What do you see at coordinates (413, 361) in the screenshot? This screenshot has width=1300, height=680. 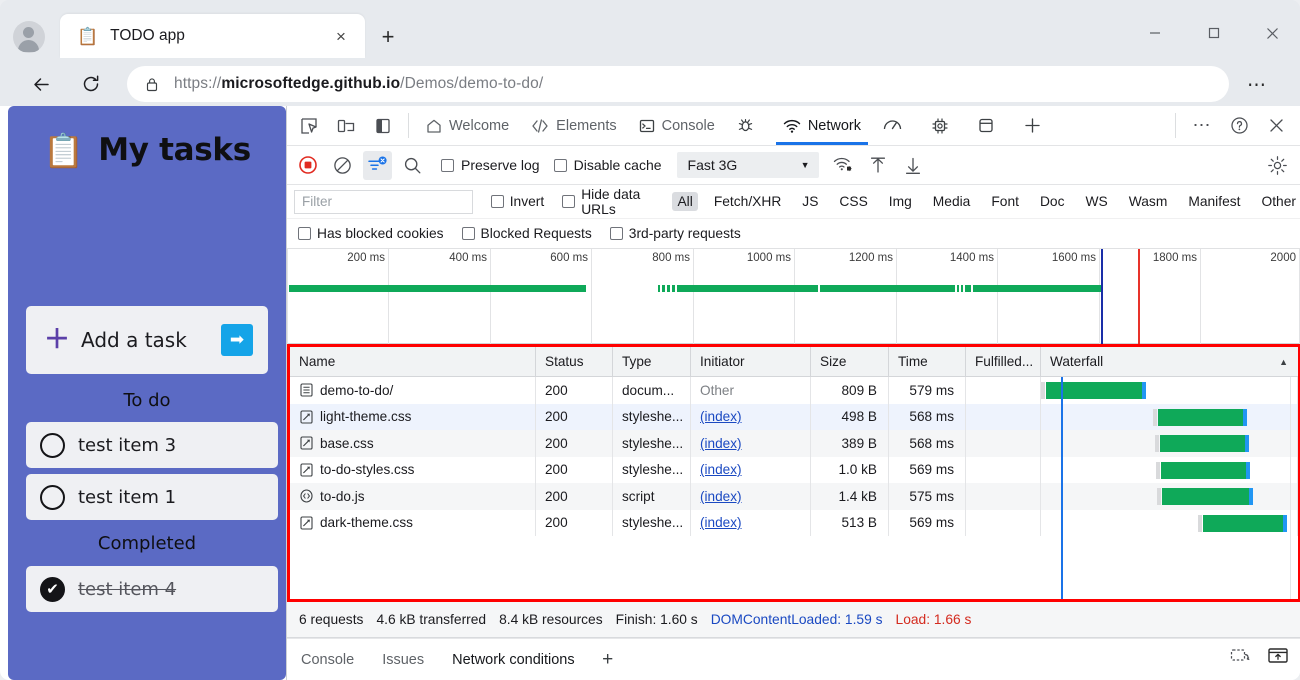 I see `column-header-name: Name` at bounding box center [413, 361].